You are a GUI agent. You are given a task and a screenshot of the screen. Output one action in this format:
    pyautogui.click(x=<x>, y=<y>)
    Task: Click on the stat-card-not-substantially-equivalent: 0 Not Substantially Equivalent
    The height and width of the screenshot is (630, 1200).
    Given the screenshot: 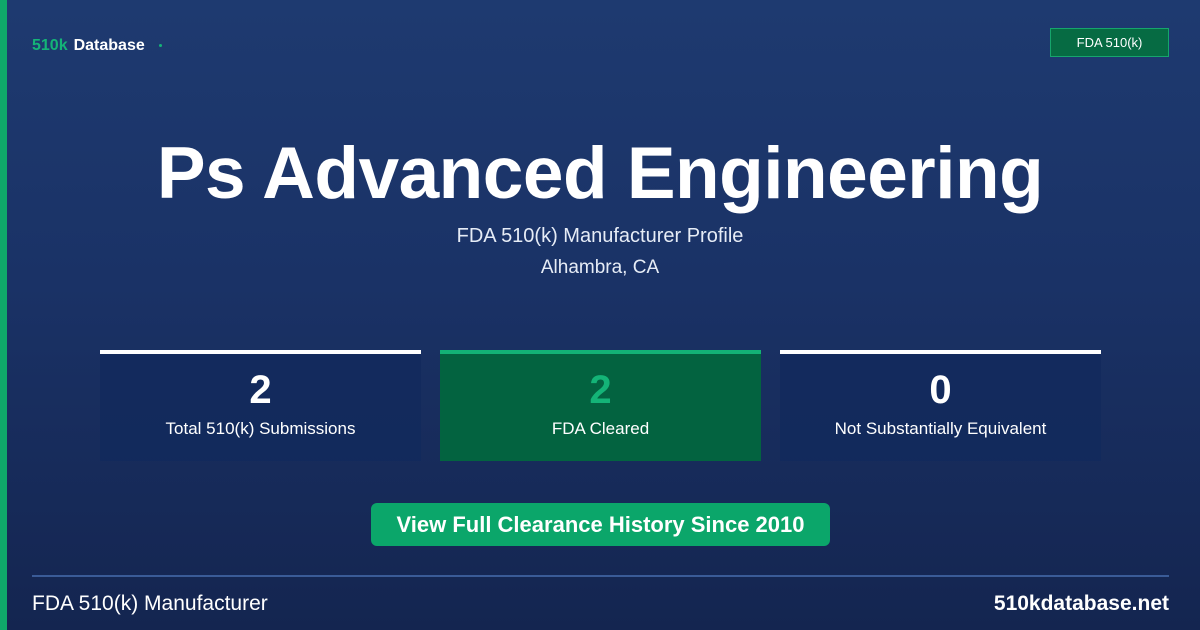 What is the action you would take?
    pyautogui.click(x=940, y=405)
    